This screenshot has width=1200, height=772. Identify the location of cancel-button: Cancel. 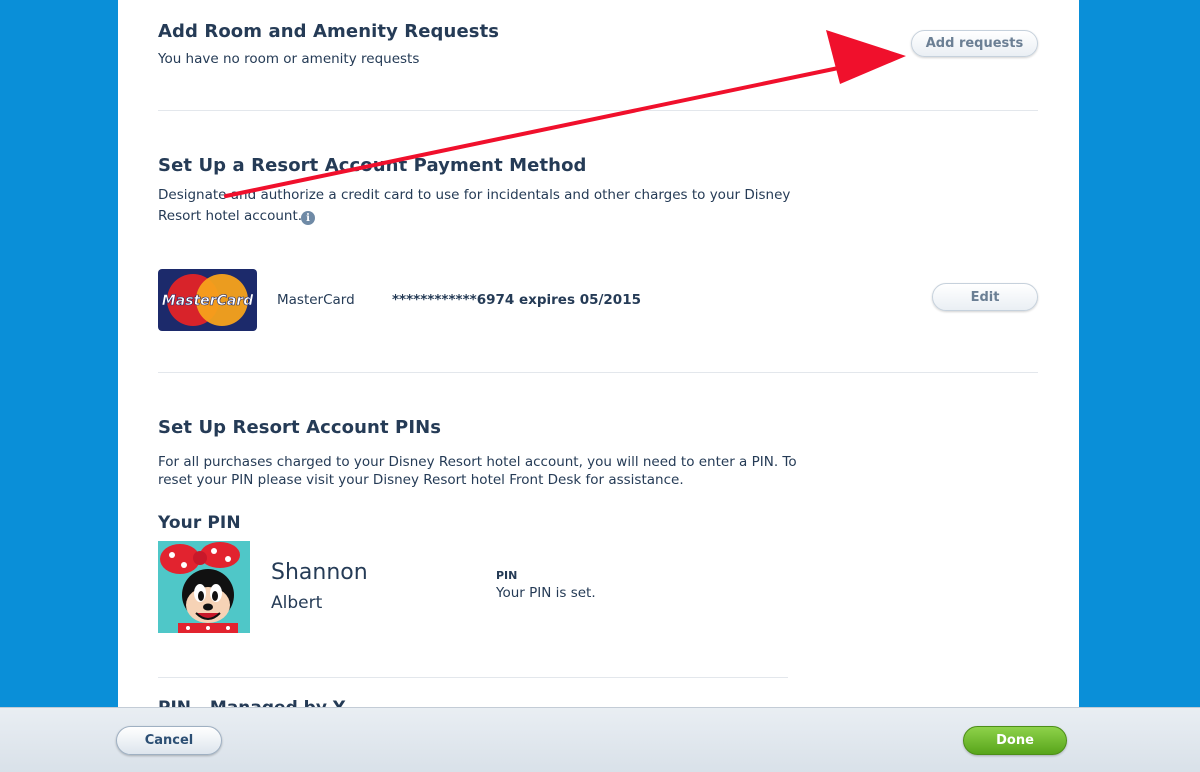
(169, 740).